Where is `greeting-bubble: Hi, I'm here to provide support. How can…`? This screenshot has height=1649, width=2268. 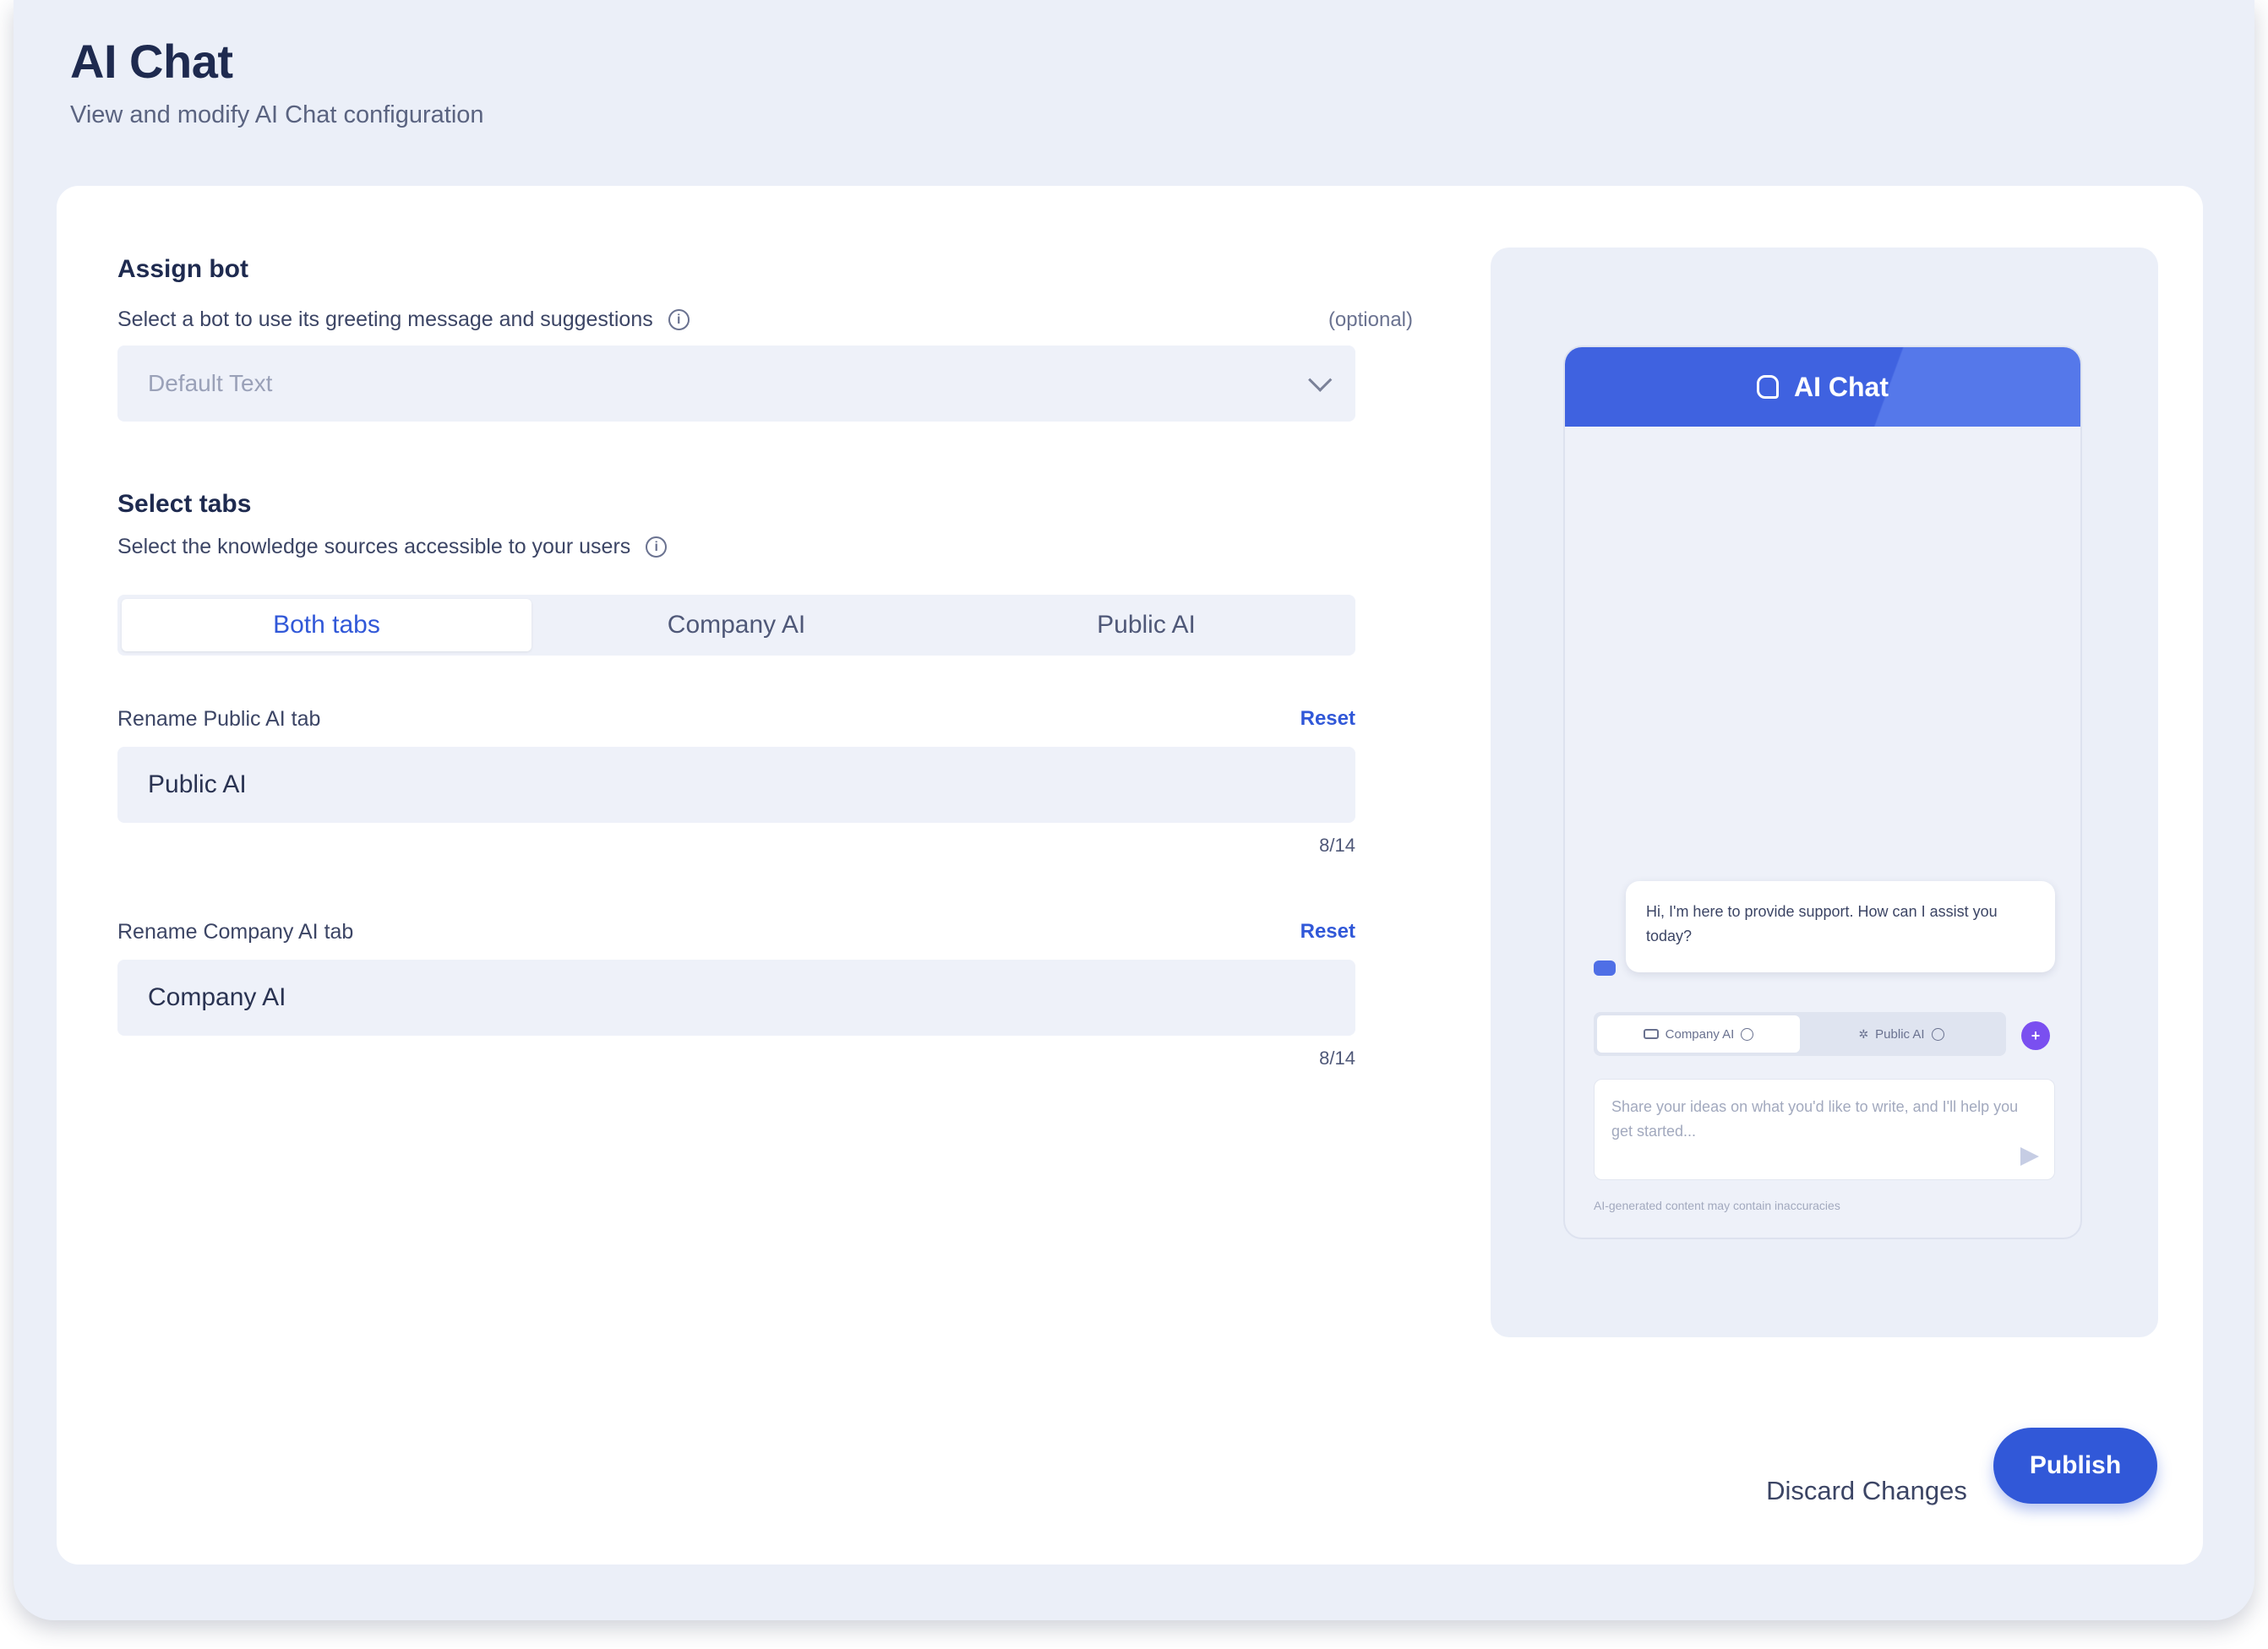
greeting-bubble: Hi, I'm here to provide support. How can… is located at coordinates (1840, 926).